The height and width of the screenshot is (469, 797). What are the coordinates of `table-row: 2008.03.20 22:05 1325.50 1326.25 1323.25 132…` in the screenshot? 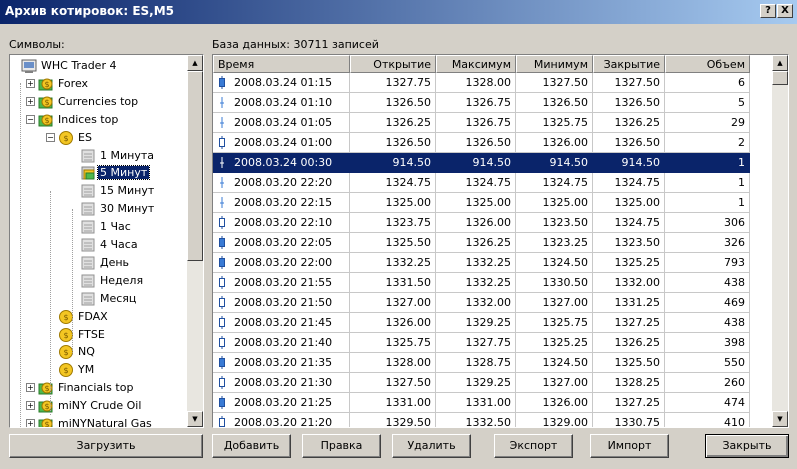 It's located at (481, 243).